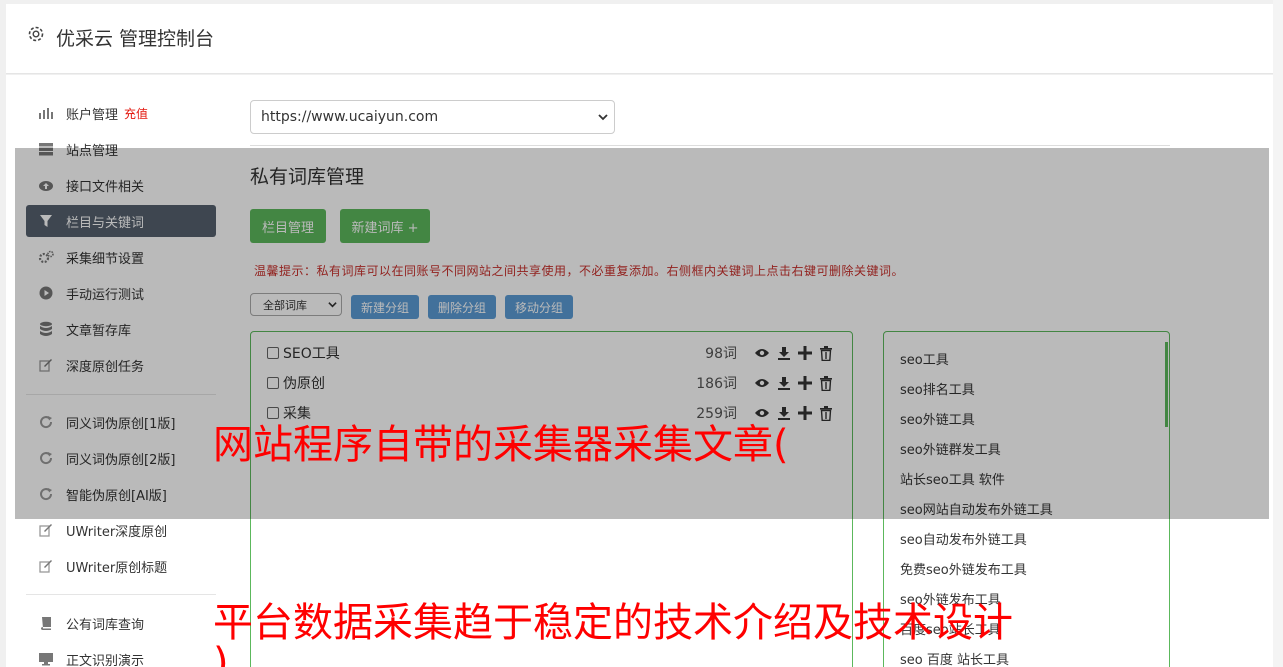 The image size is (1283, 667). What do you see at coordinates (963, 568) in the screenshot?
I see `keyword-item: 免费seo外链发布工具` at bounding box center [963, 568].